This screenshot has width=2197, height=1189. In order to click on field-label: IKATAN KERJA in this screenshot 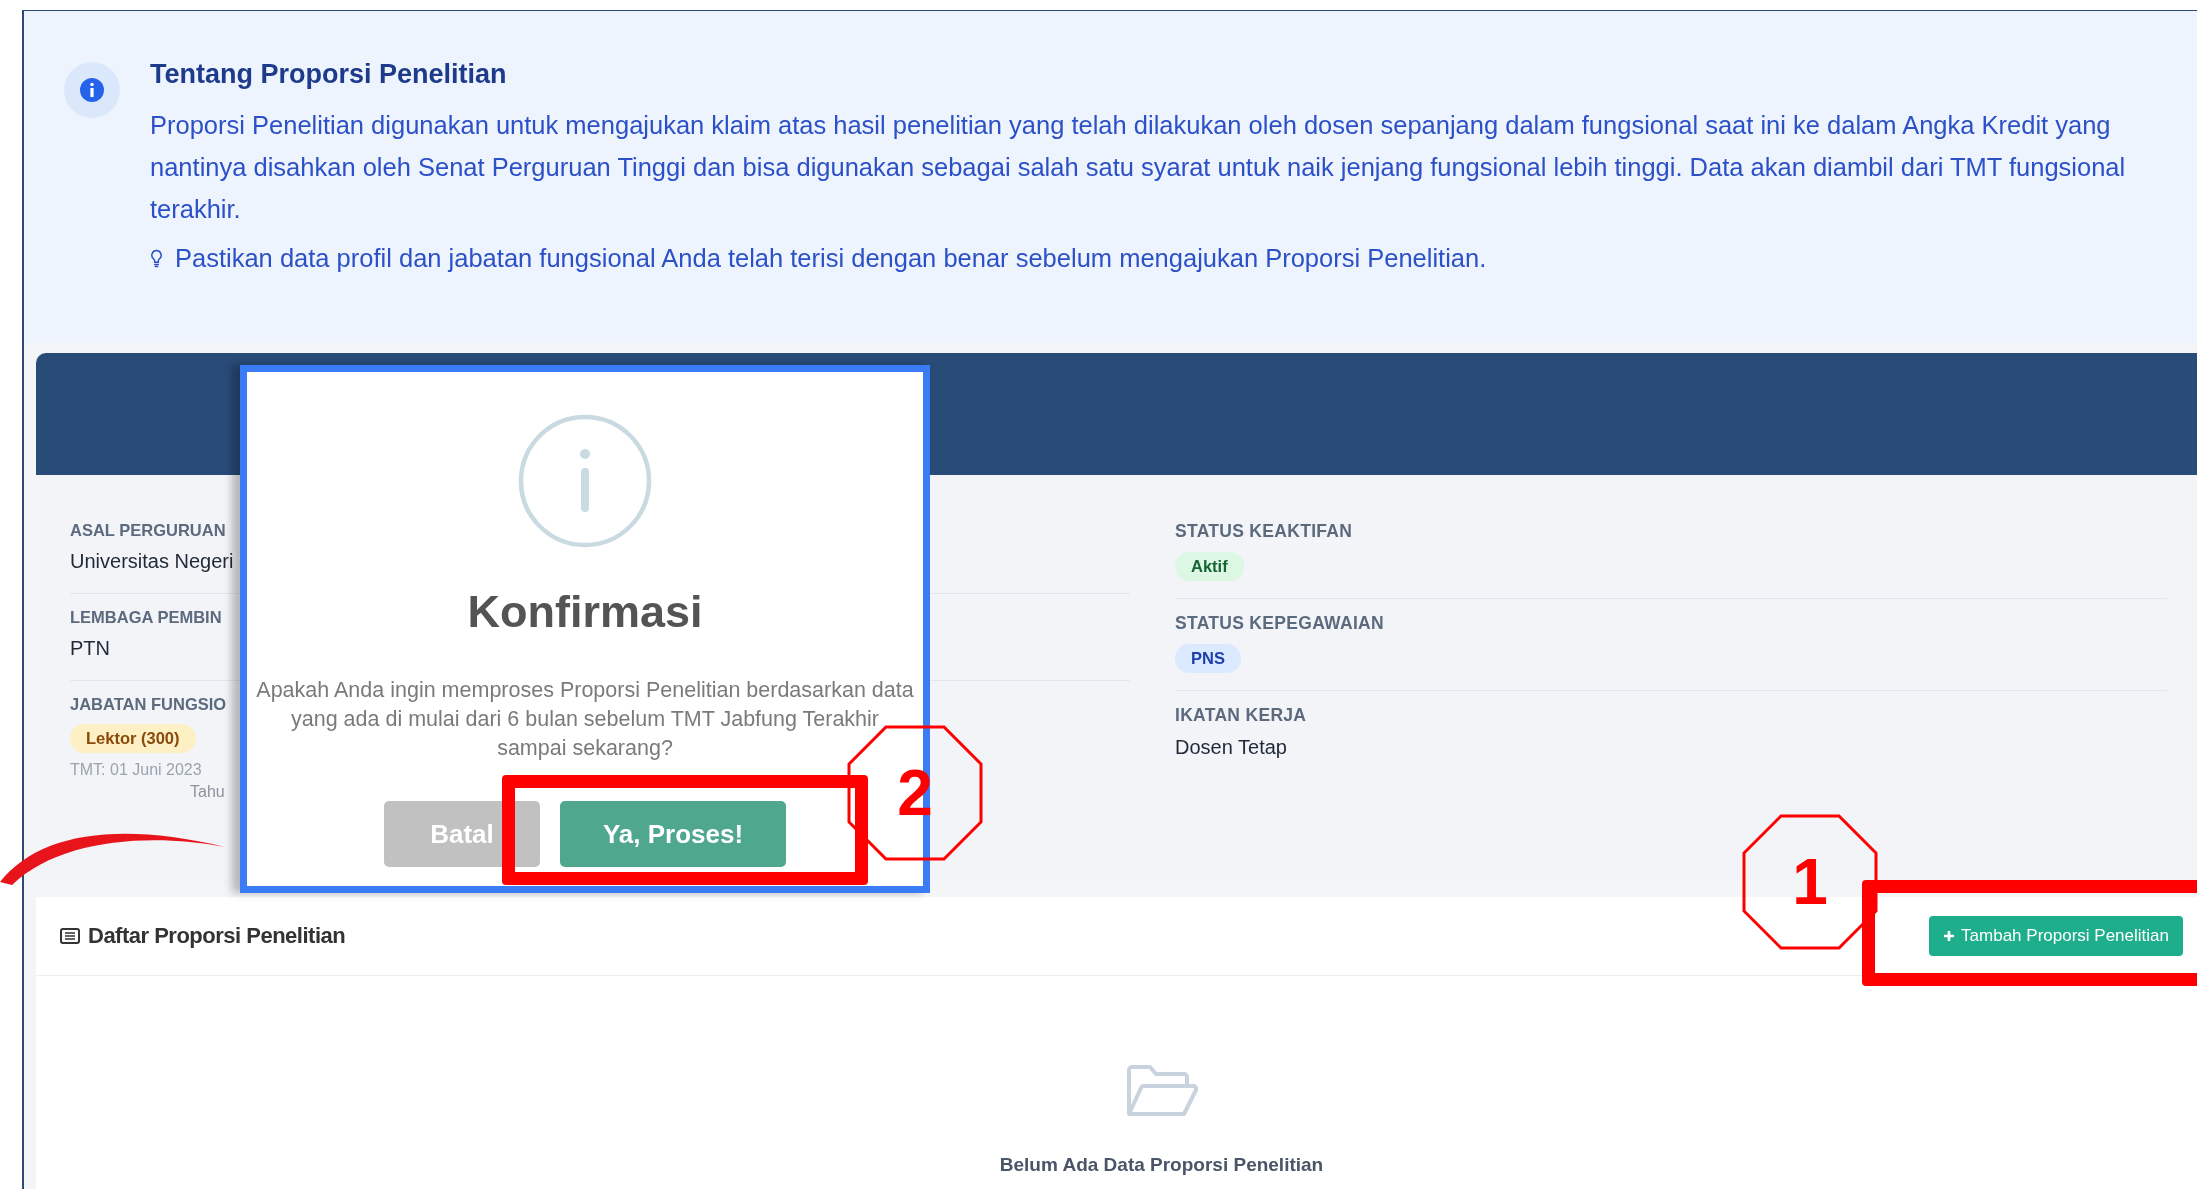, I will do `click(1241, 715)`.